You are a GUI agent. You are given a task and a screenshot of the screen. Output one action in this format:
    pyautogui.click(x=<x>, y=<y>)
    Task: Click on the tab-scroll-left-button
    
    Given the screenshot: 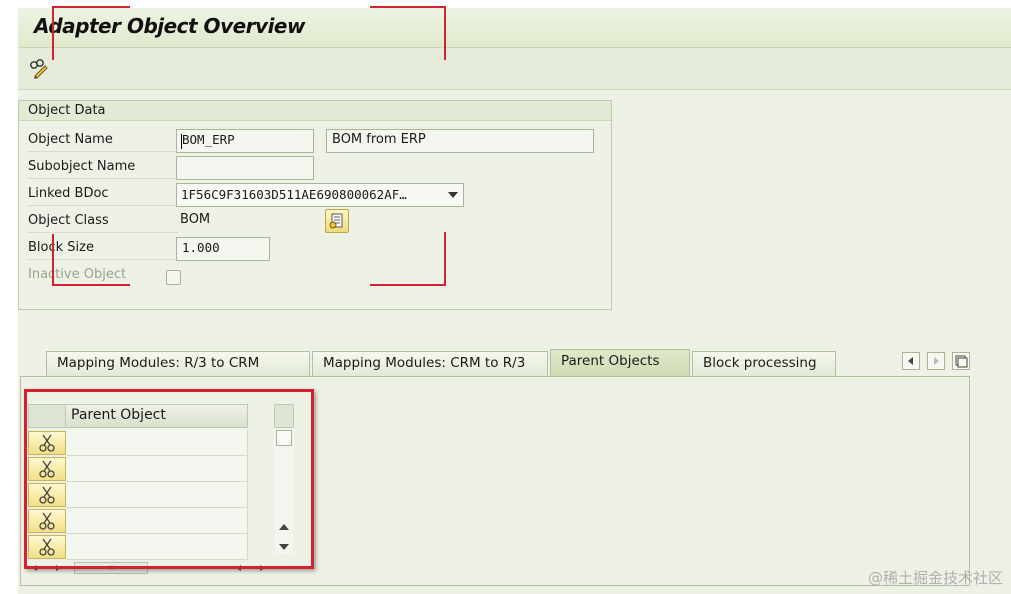 What is the action you would take?
    pyautogui.click(x=911, y=361)
    